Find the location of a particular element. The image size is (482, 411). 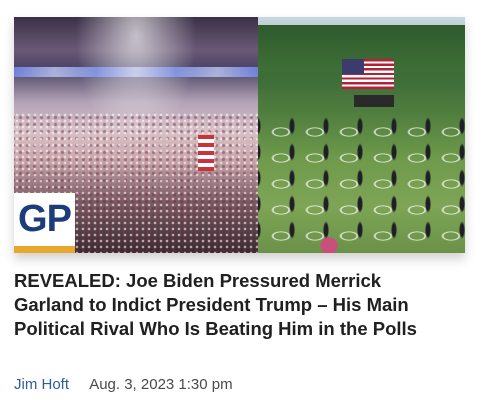

publish-date: Aug. 3, 2023 1:30 pm is located at coordinates (161, 384).